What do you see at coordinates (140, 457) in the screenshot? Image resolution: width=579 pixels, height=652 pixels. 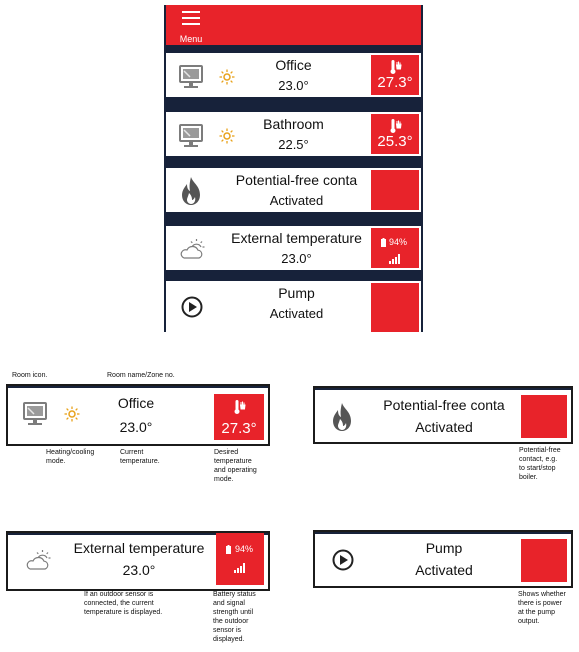 I see `note-current-temp: Current temperature.` at bounding box center [140, 457].